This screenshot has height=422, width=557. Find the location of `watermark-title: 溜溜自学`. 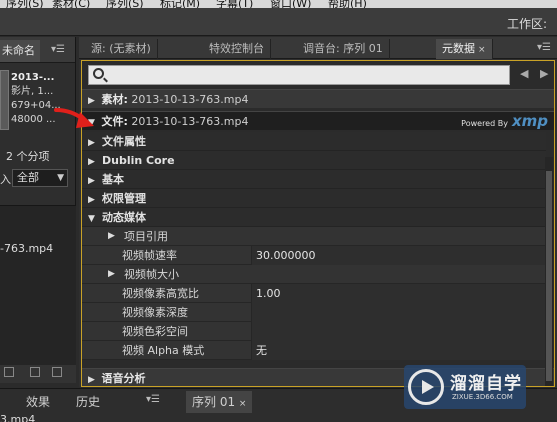

watermark-title: 溜溜自学 is located at coordinates (486, 384).